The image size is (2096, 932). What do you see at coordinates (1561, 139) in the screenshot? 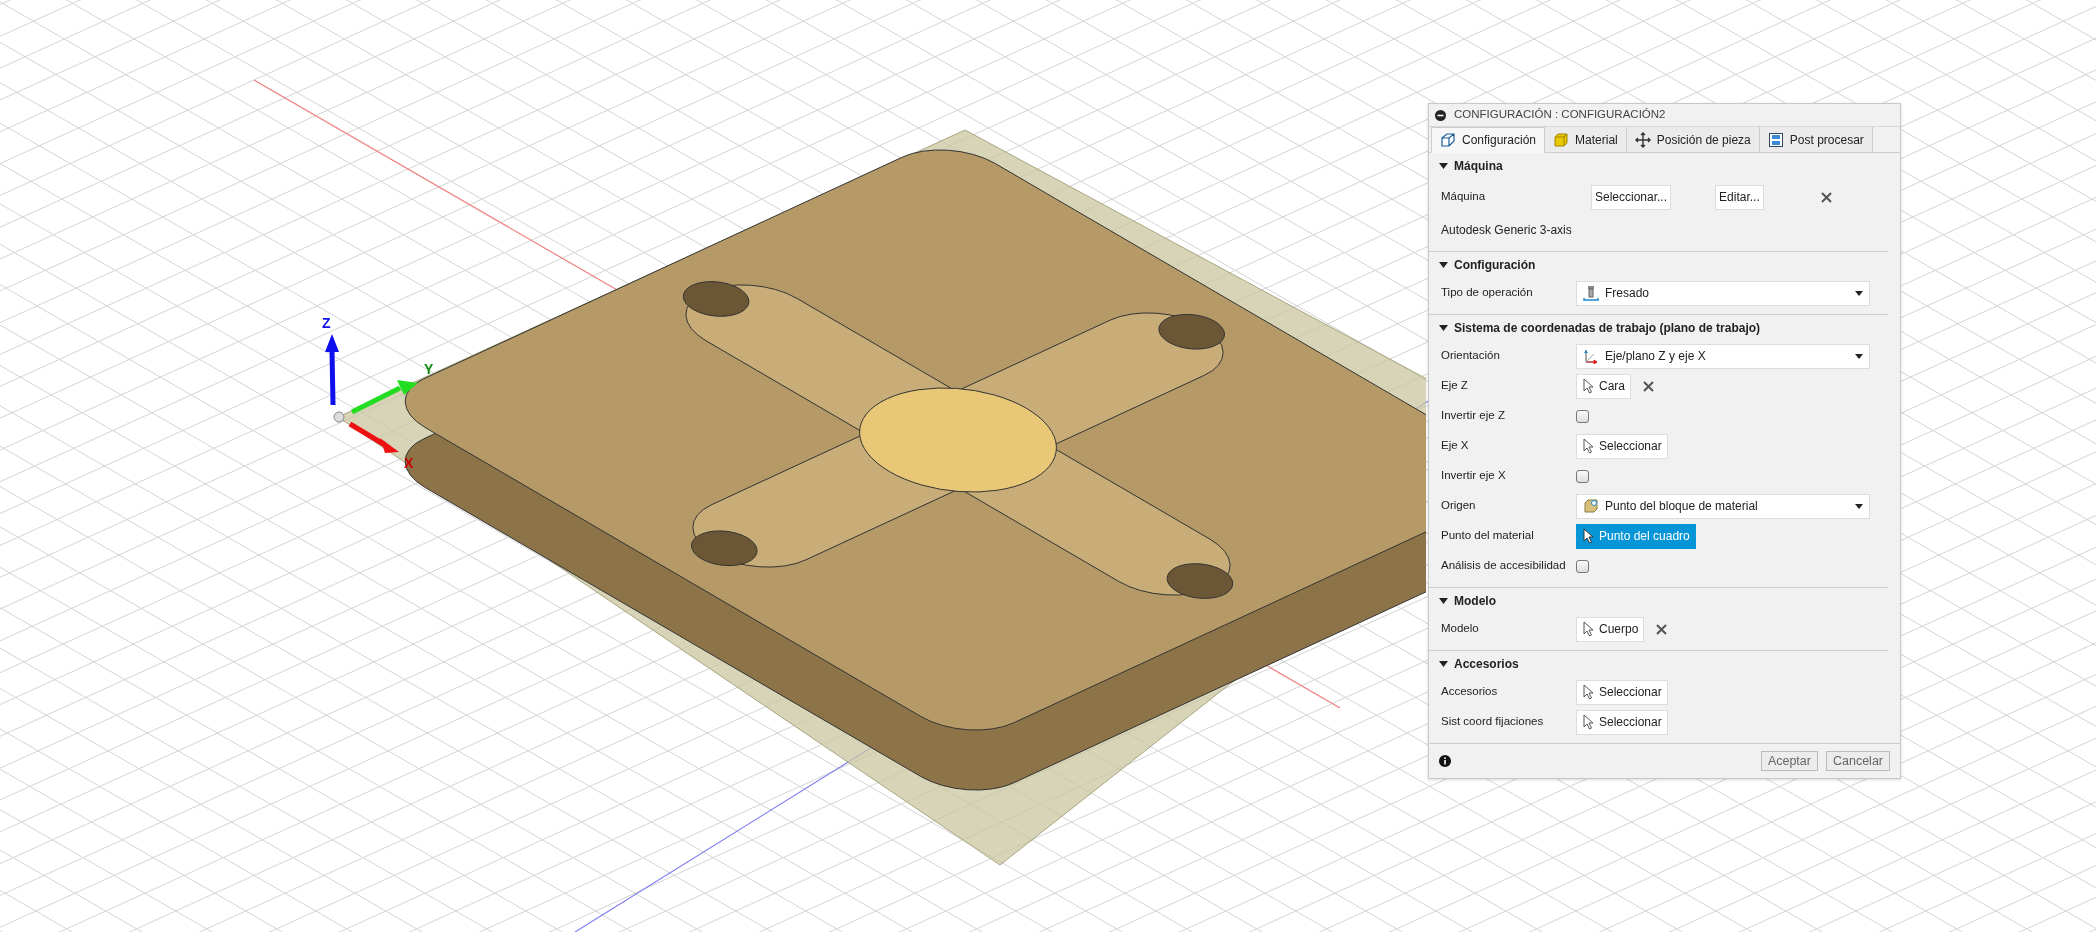
I see `block-icon` at bounding box center [1561, 139].